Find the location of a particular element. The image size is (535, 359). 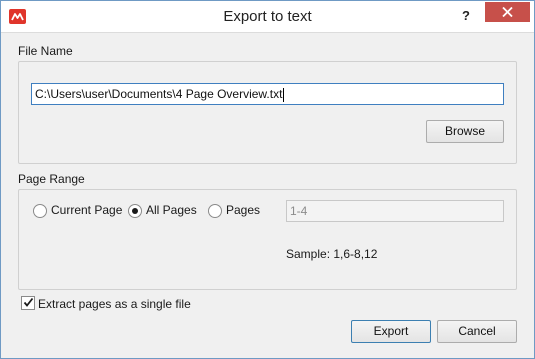

title-bar: Export to text ? is located at coordinates (267, 17).